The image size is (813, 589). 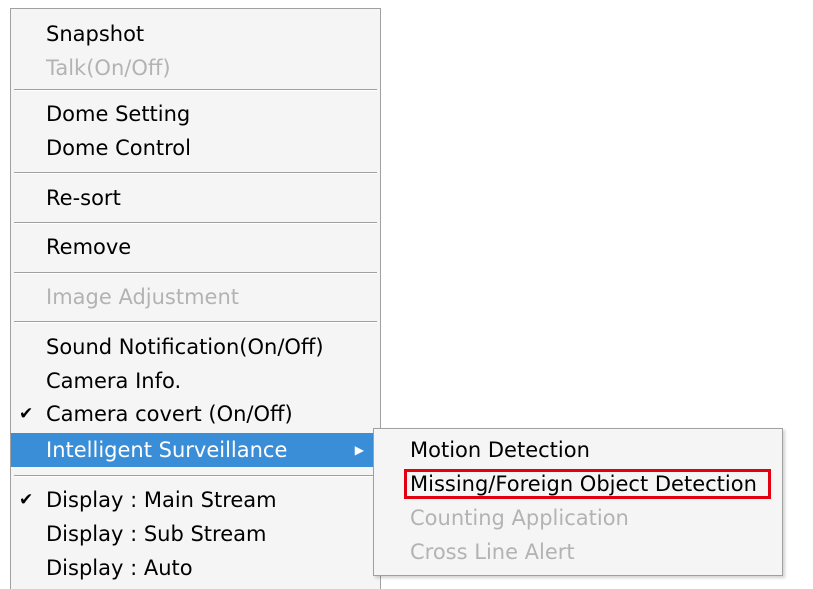 I want to click on submenu-item-motion-detection: Motion Detection, so click(x=578, y=450).